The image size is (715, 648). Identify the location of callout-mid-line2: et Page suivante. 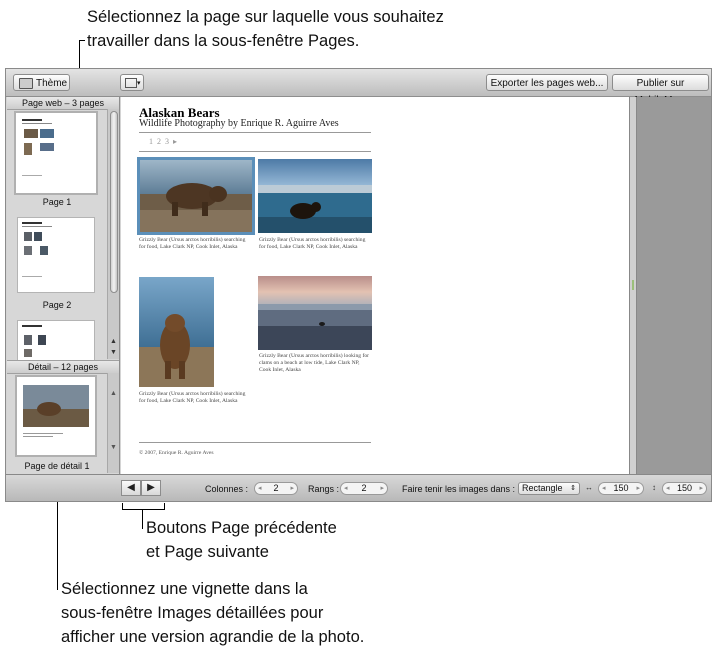
(207, 552).